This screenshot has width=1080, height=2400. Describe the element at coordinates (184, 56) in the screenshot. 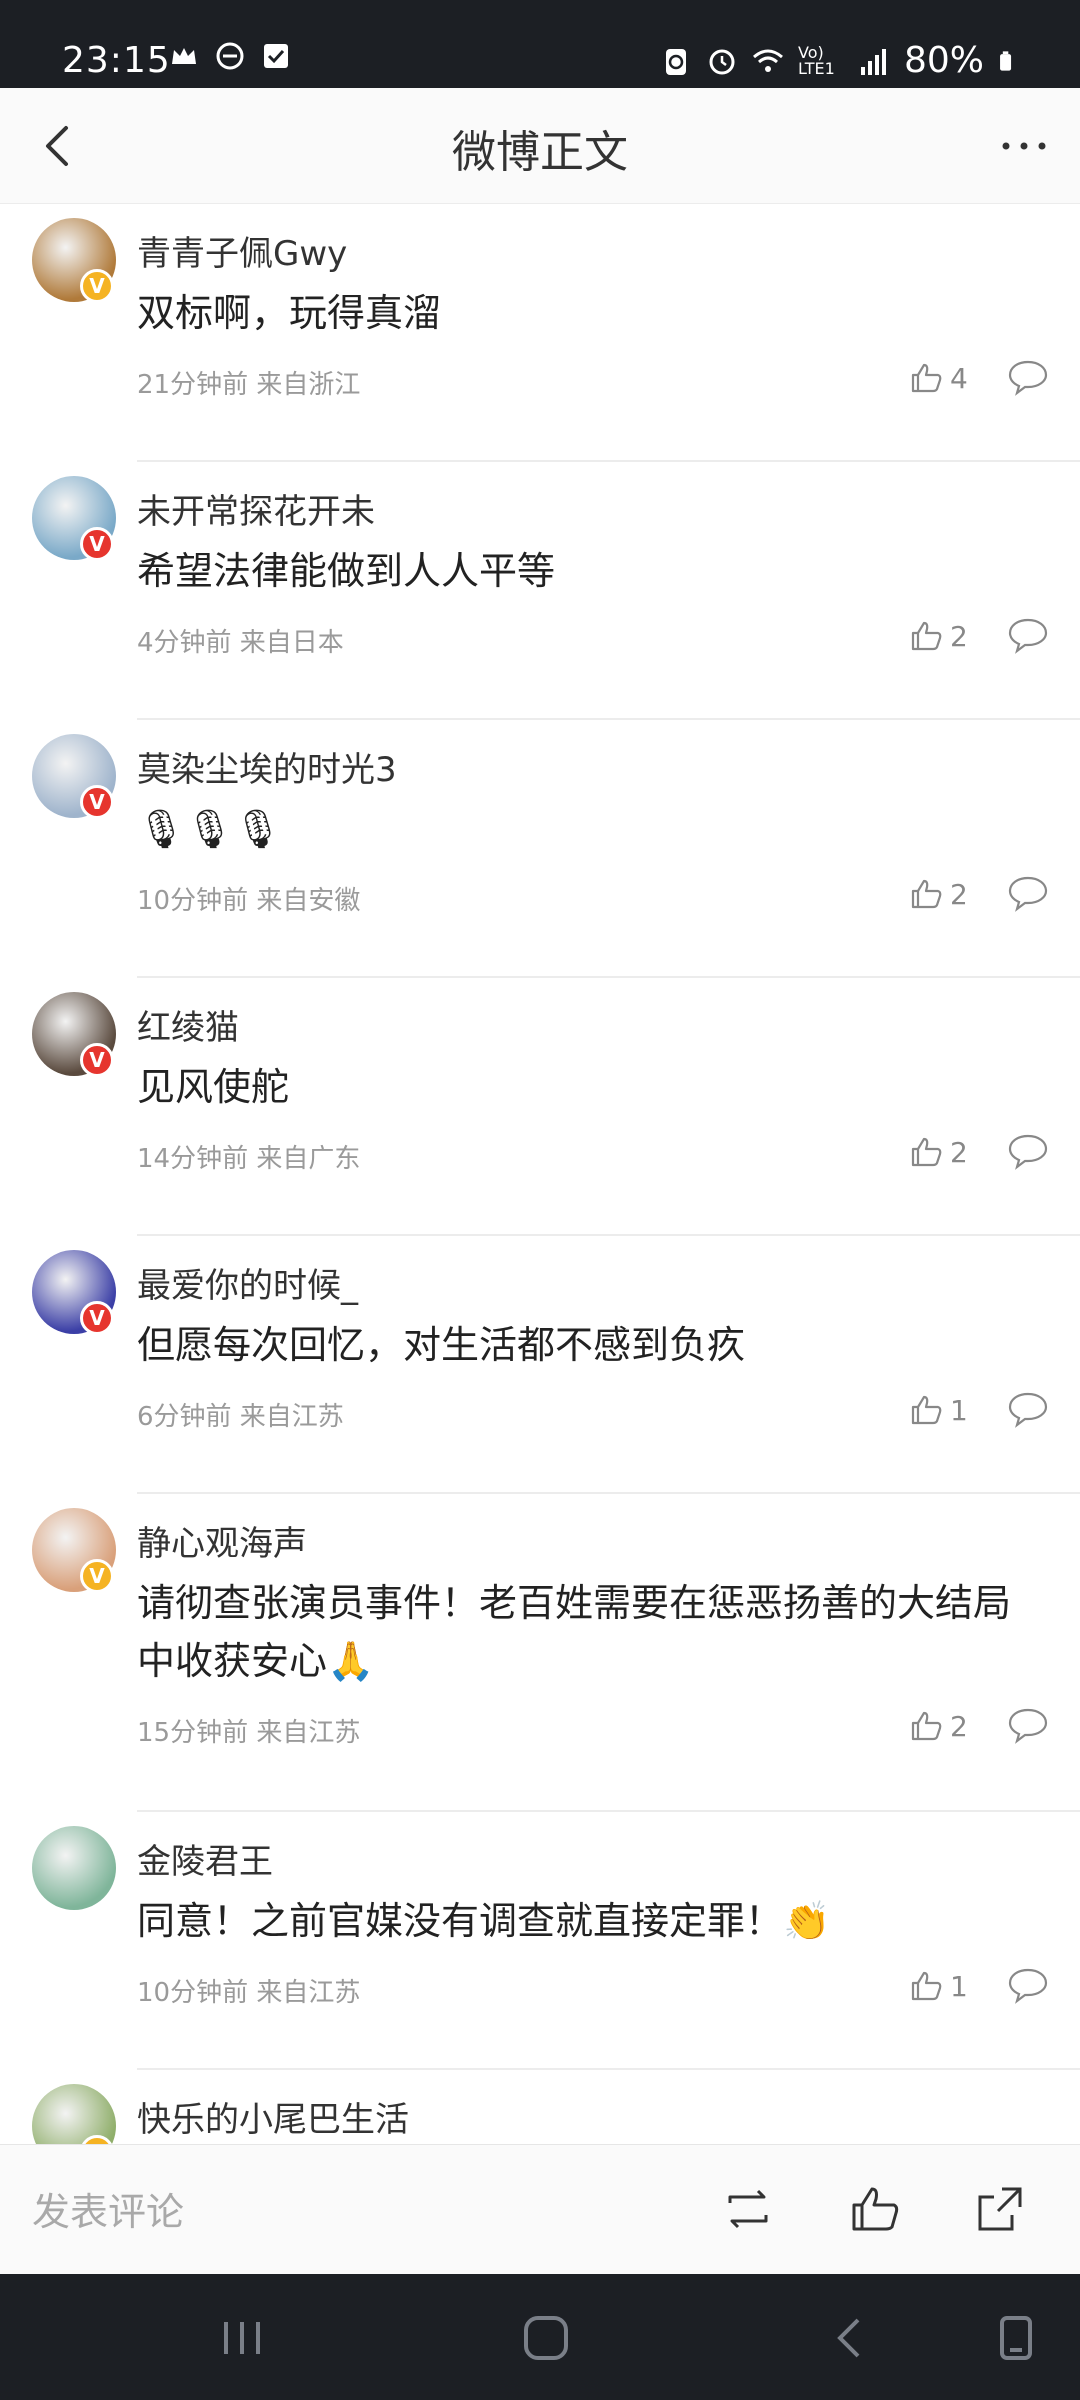

I see `crown-icon` at that location.